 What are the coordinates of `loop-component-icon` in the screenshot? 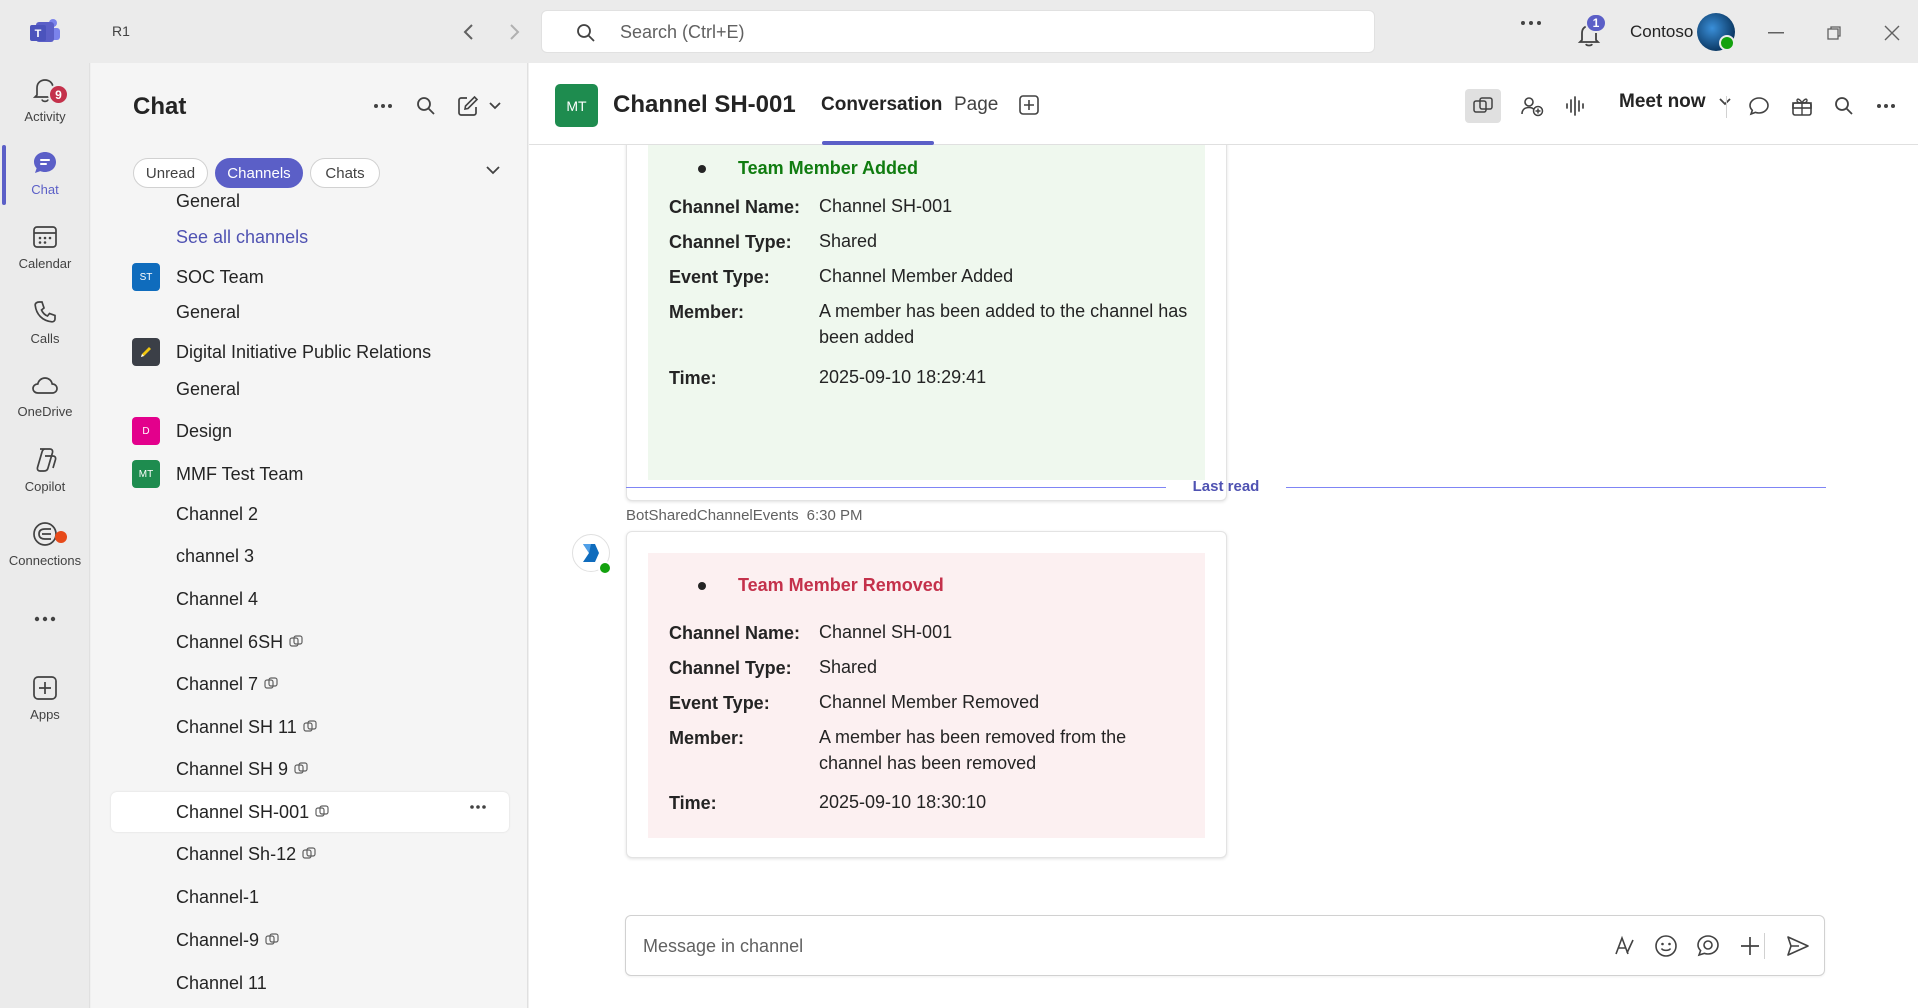 It's located at (1708, 946).